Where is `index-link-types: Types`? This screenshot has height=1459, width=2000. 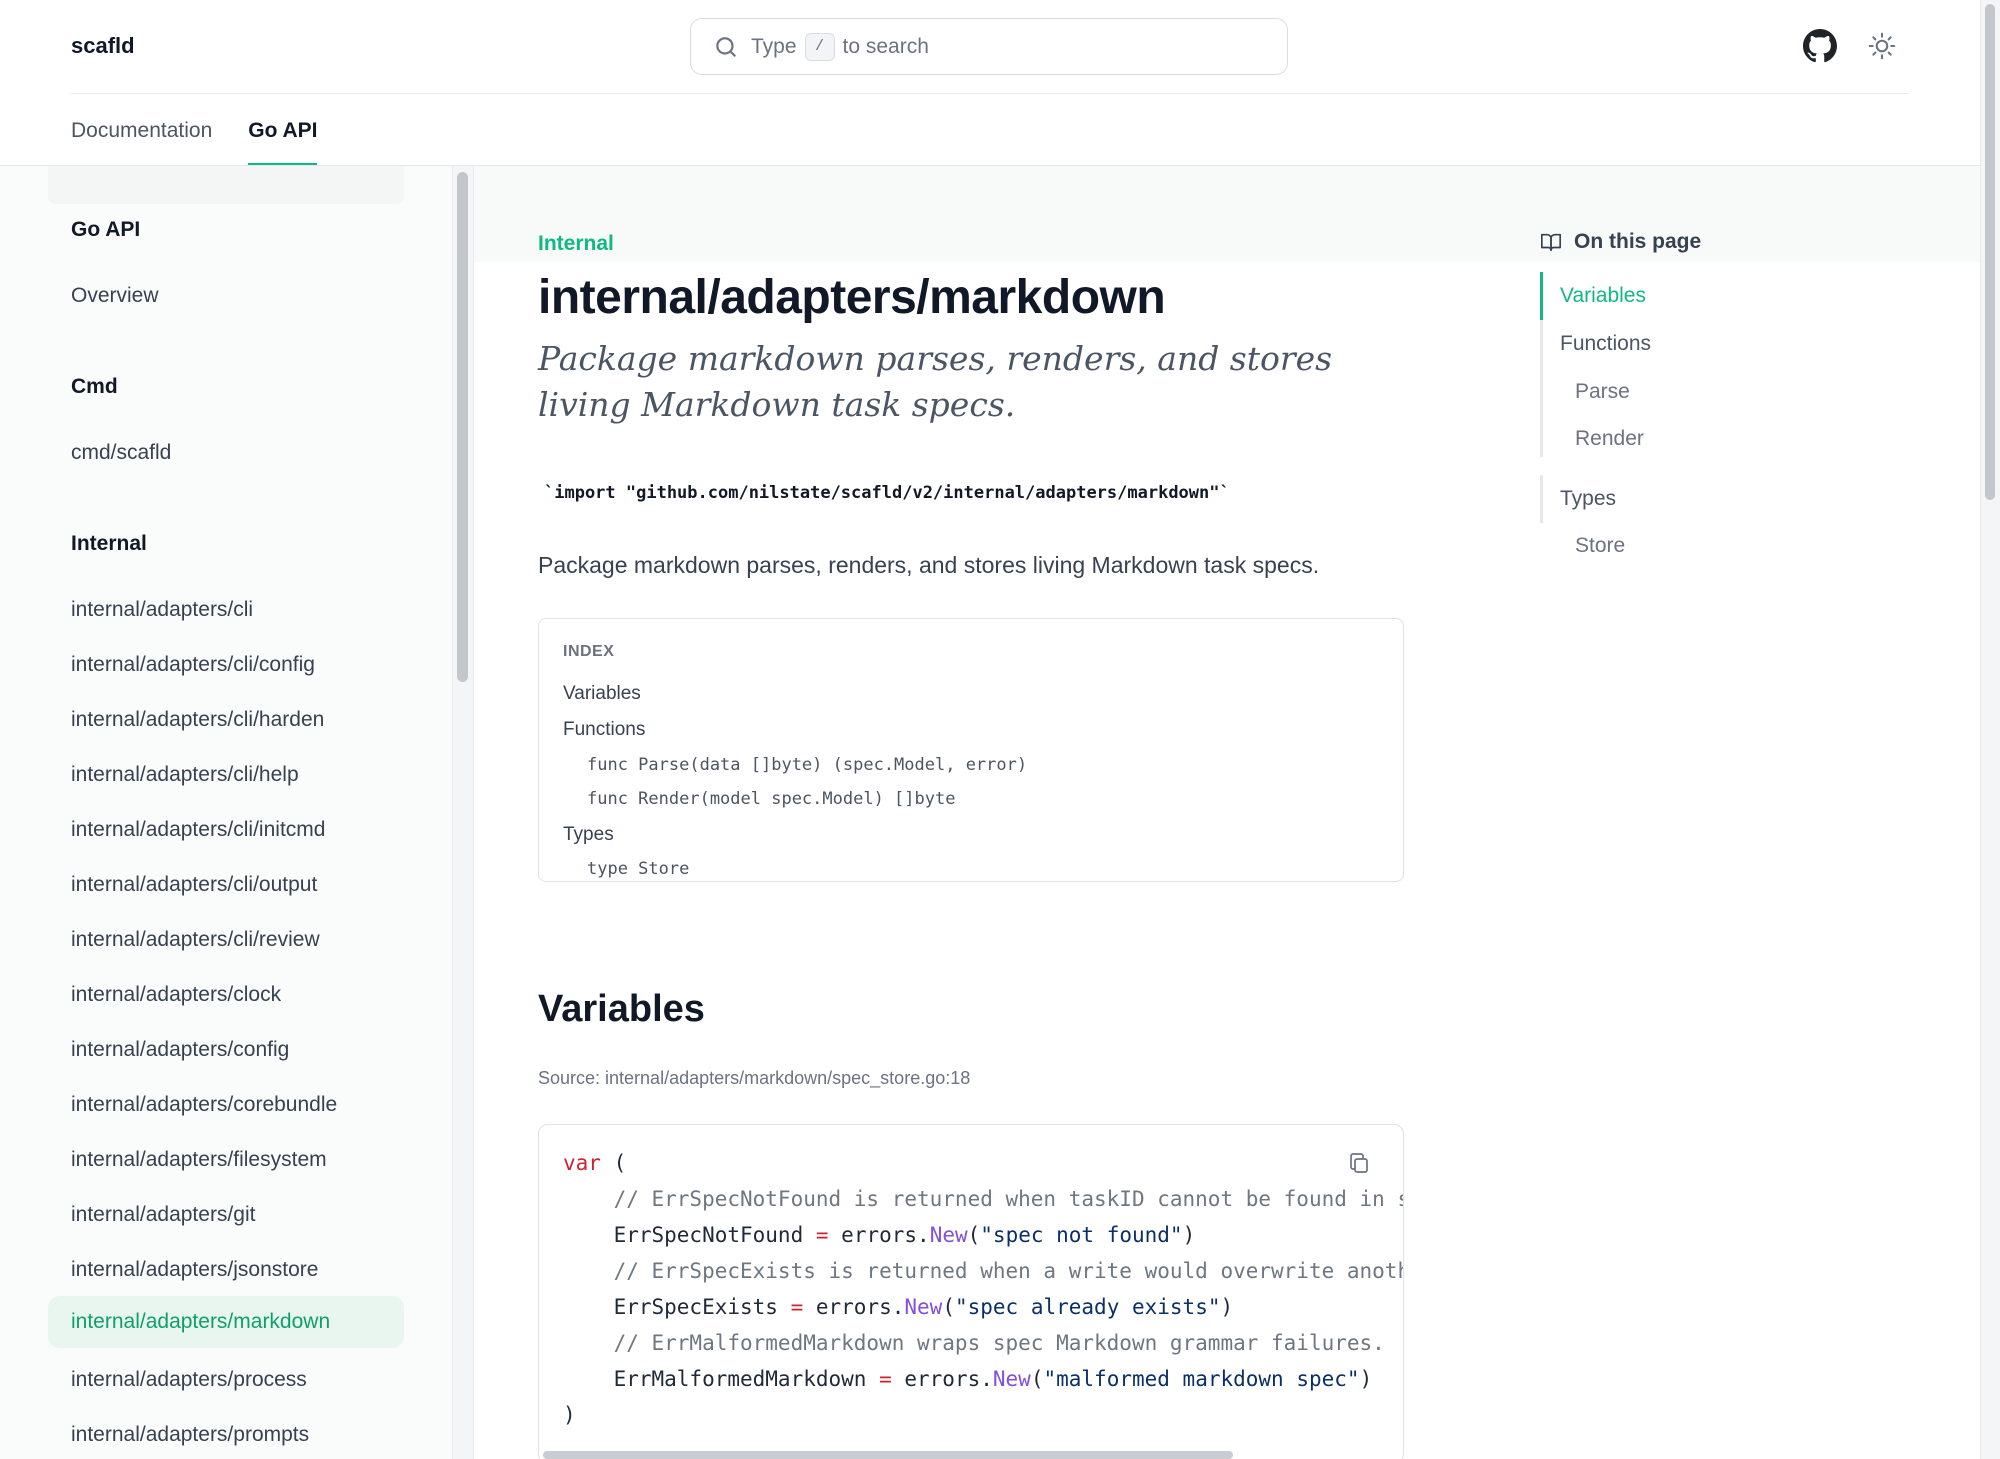
index-link-types: Types is located at coordinates (588, 835).